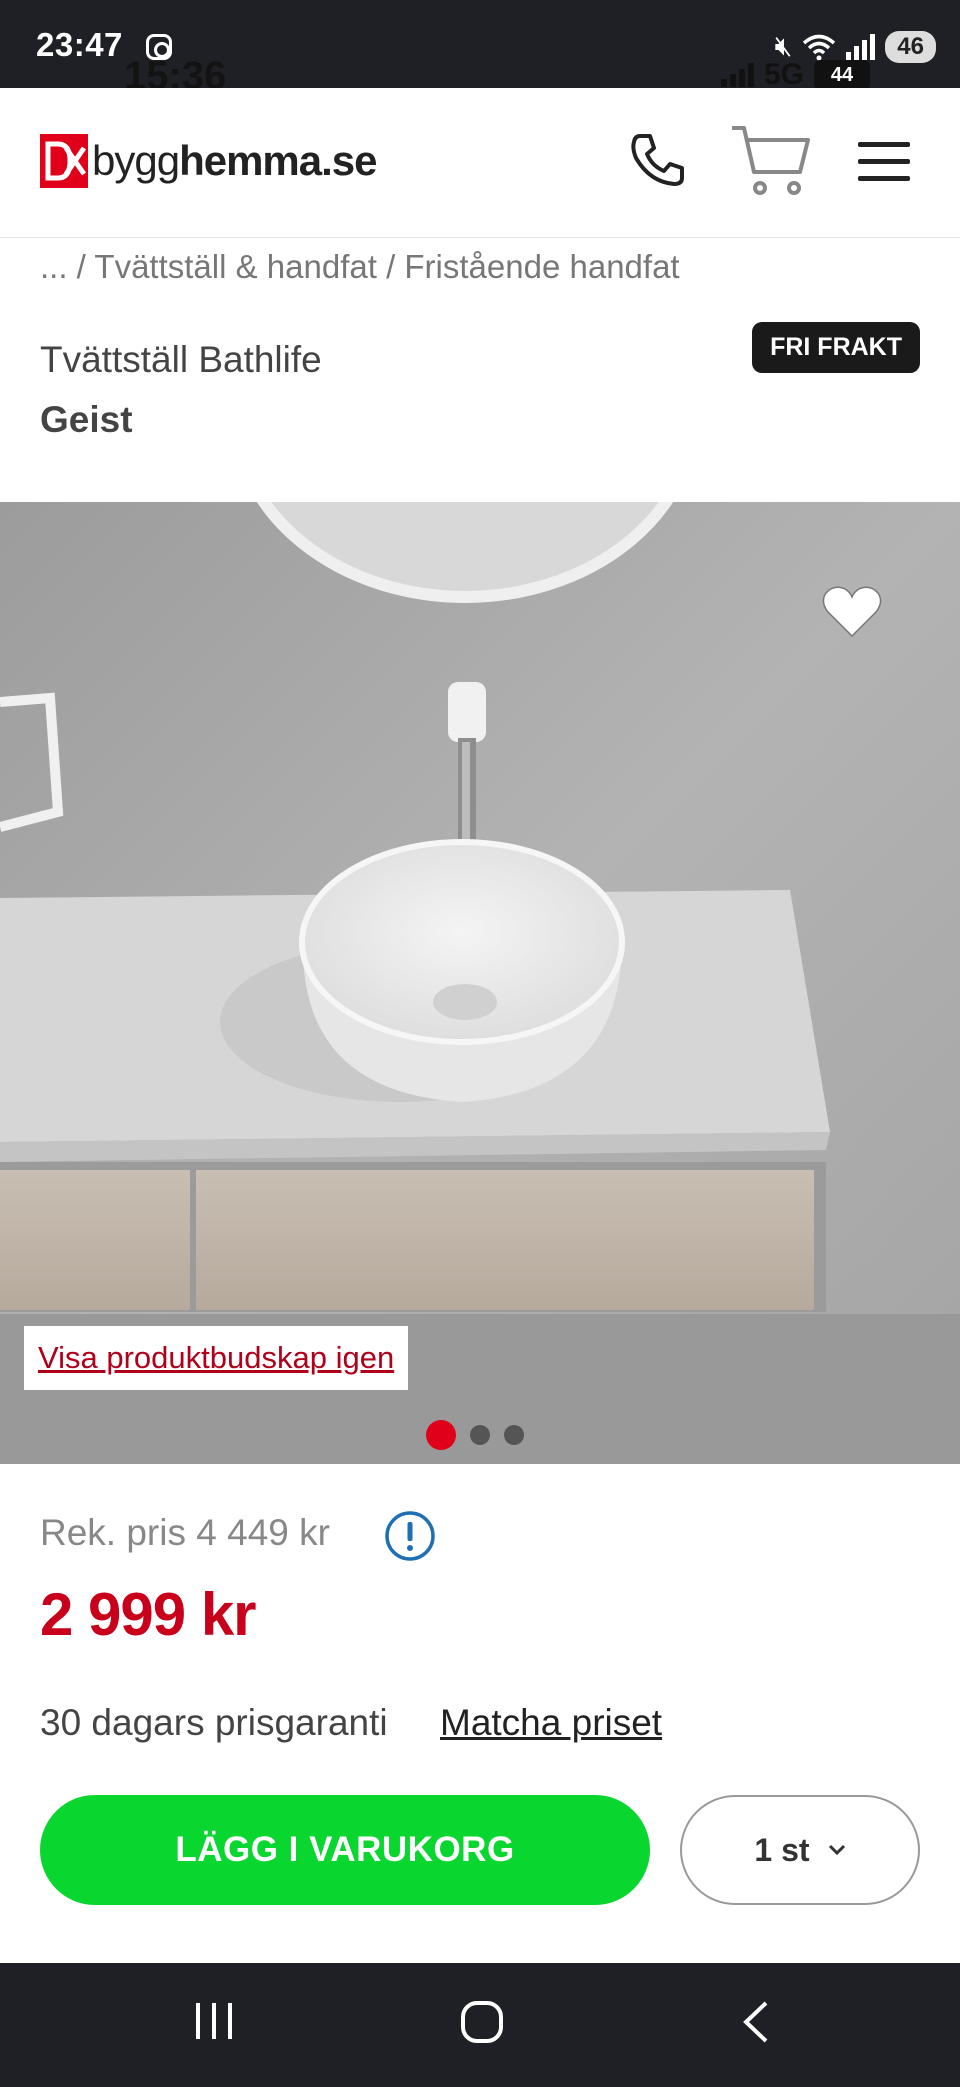  I want to click on logo-text: bygghemma.se, so click(235, 161).